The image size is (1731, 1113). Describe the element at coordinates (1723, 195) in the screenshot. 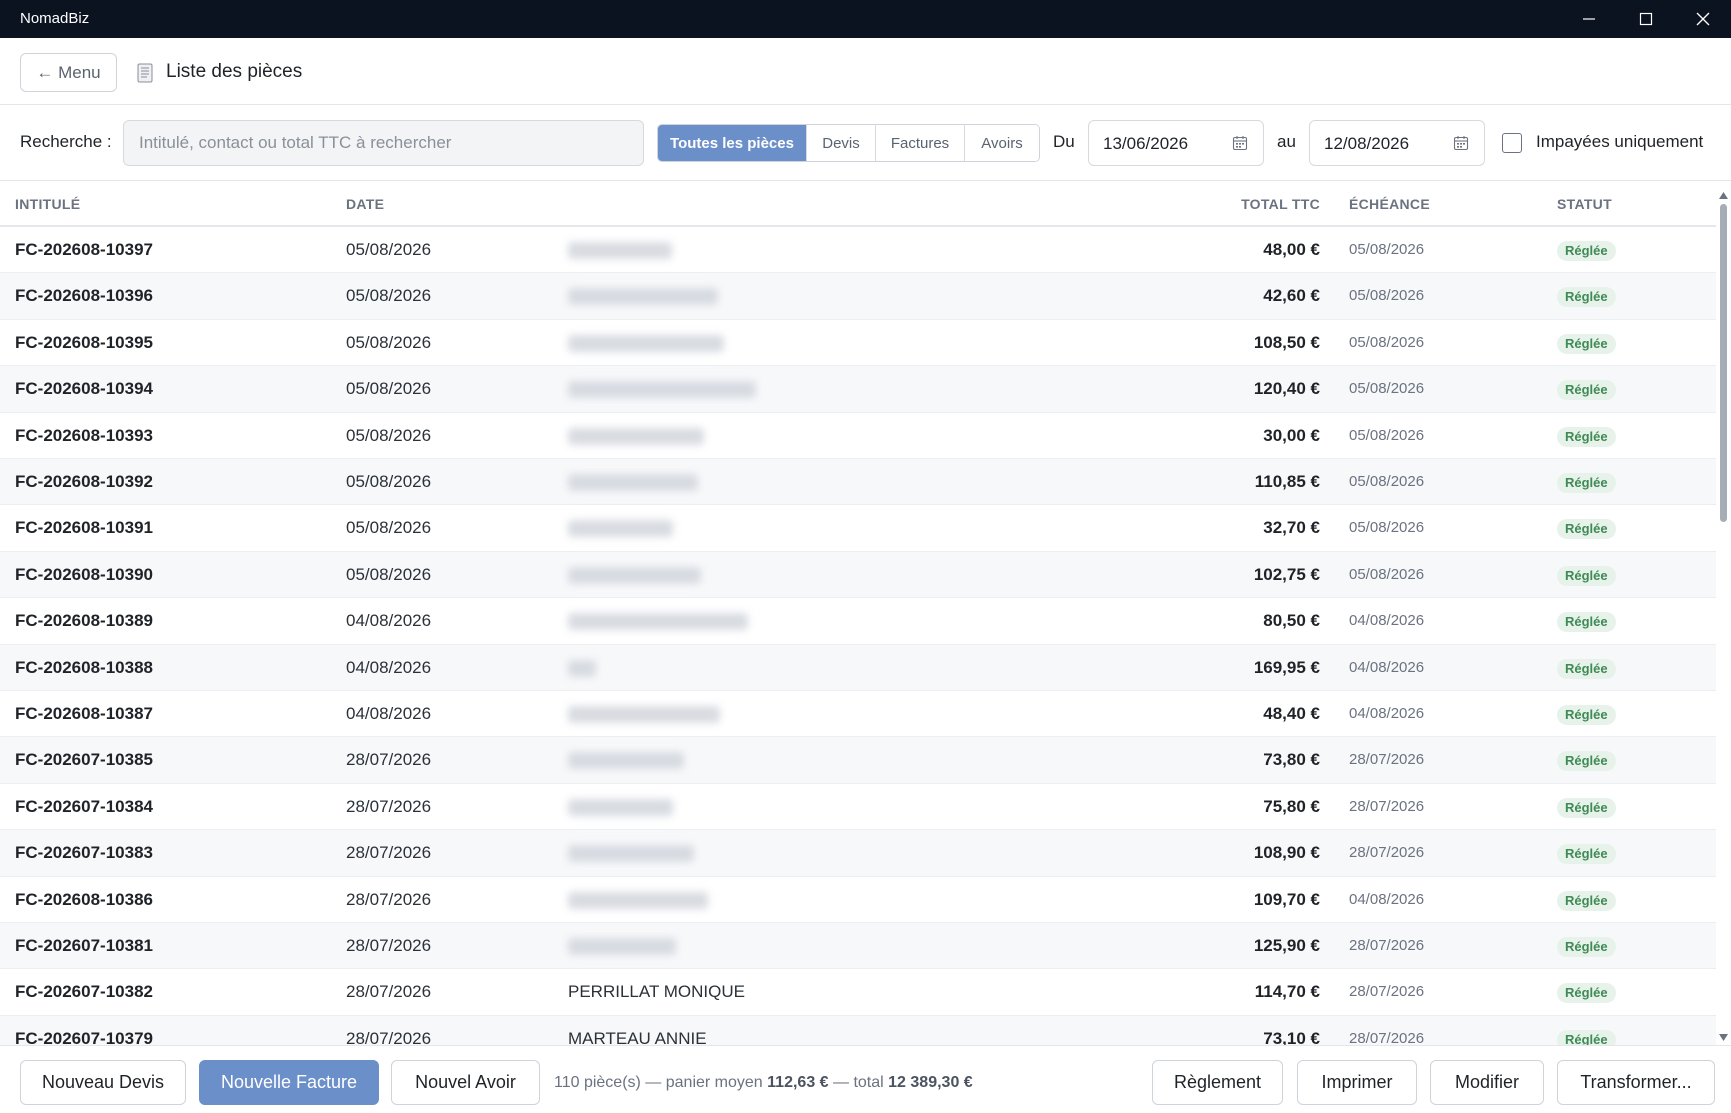

I see `scroll-up-arrow-icon` at that location.